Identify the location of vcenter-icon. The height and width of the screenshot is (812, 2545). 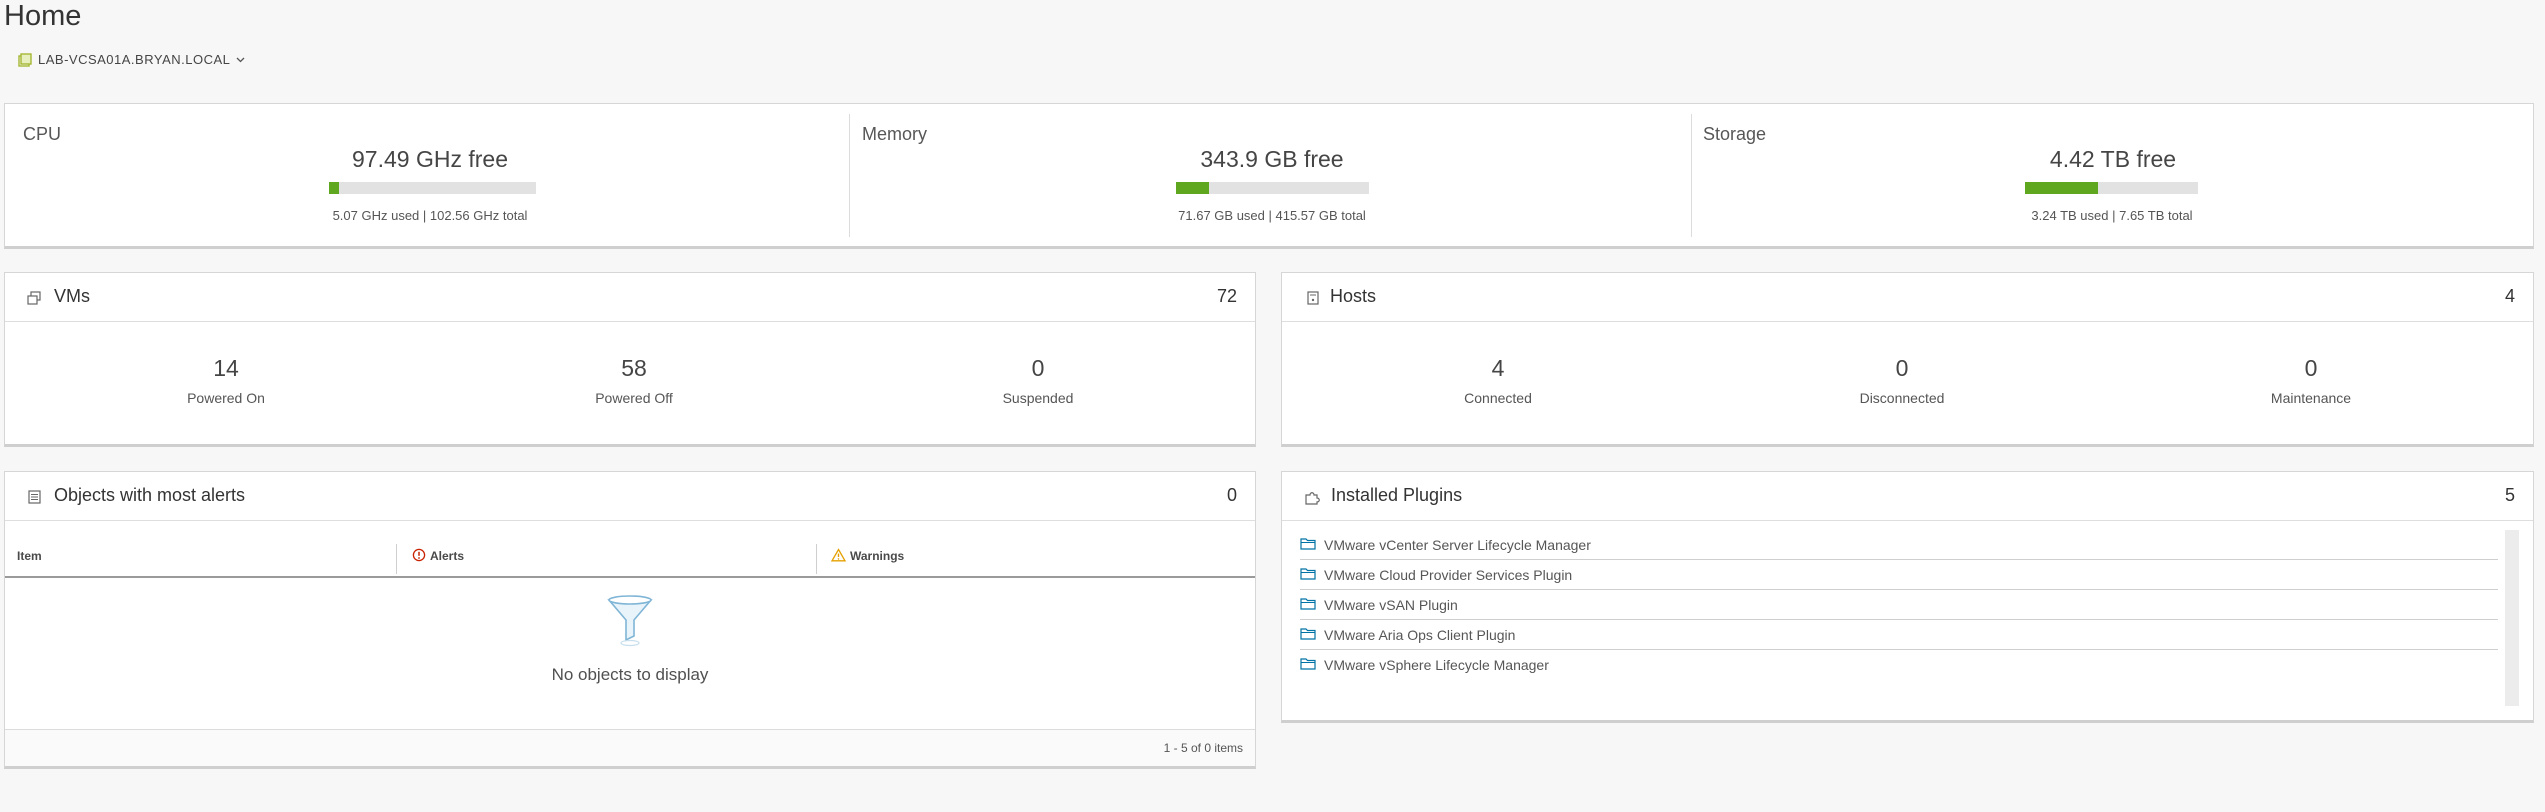
(25, 59).